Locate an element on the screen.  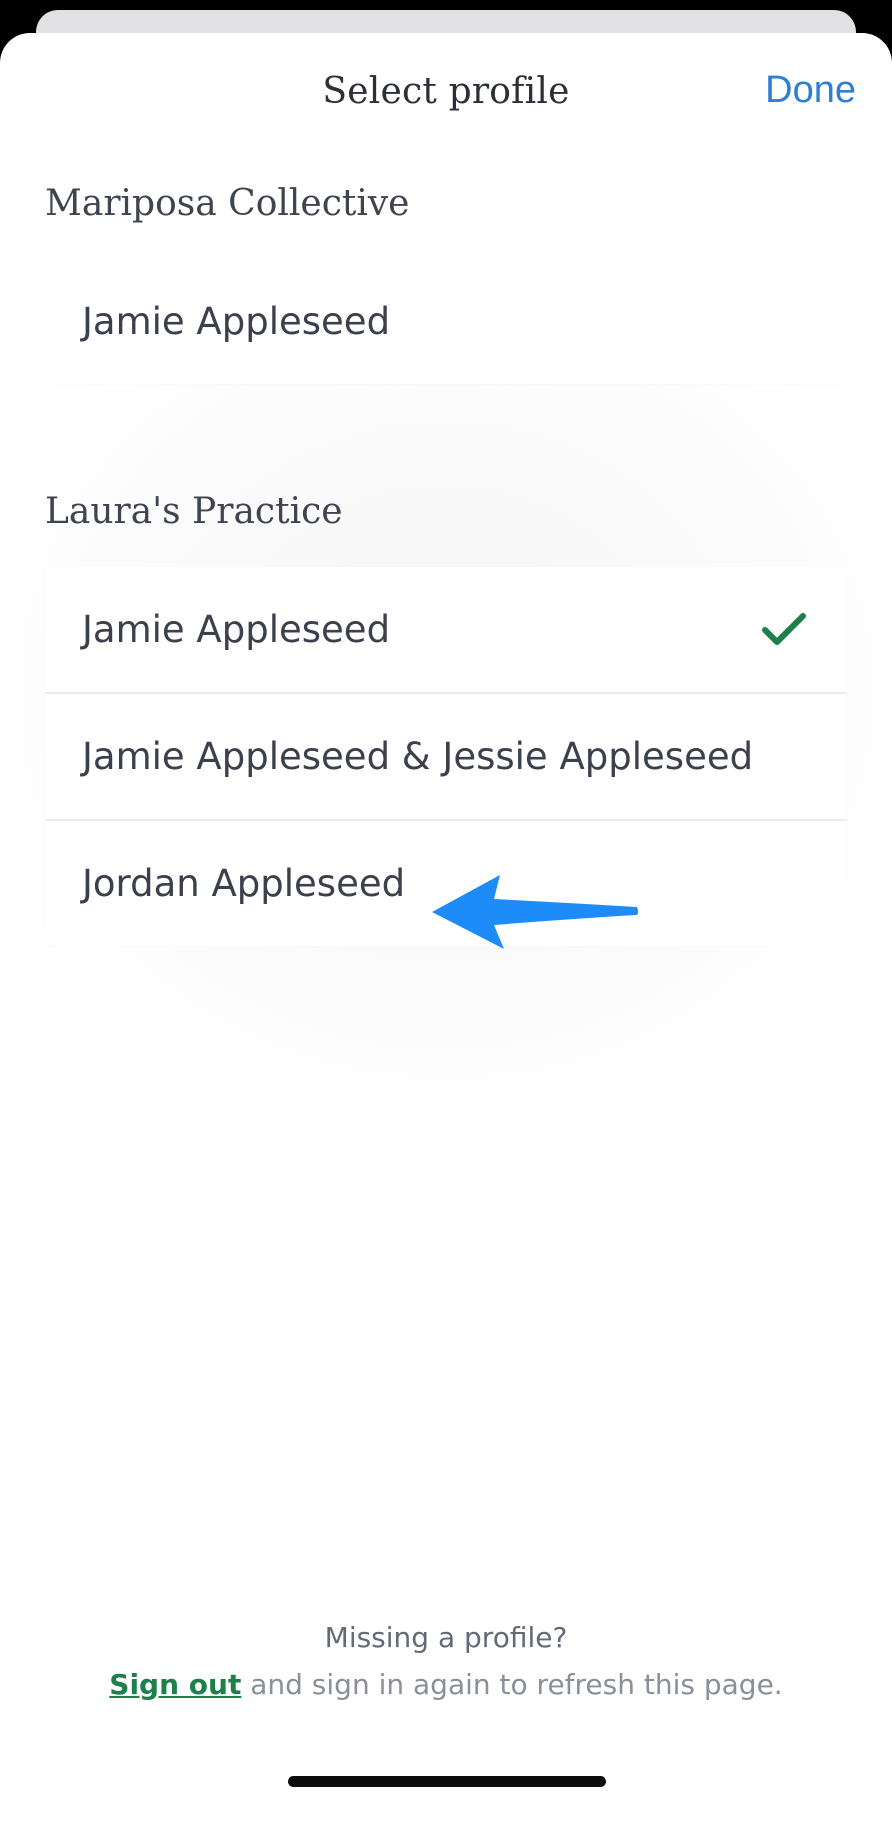
profile-group-card: Jamie Appleseed is located at coordinates (446, 321).